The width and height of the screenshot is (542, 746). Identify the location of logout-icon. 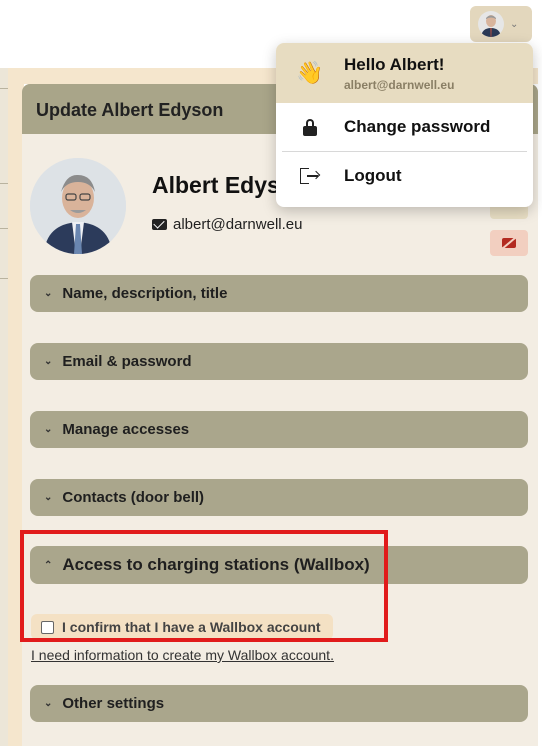
(310, 176).